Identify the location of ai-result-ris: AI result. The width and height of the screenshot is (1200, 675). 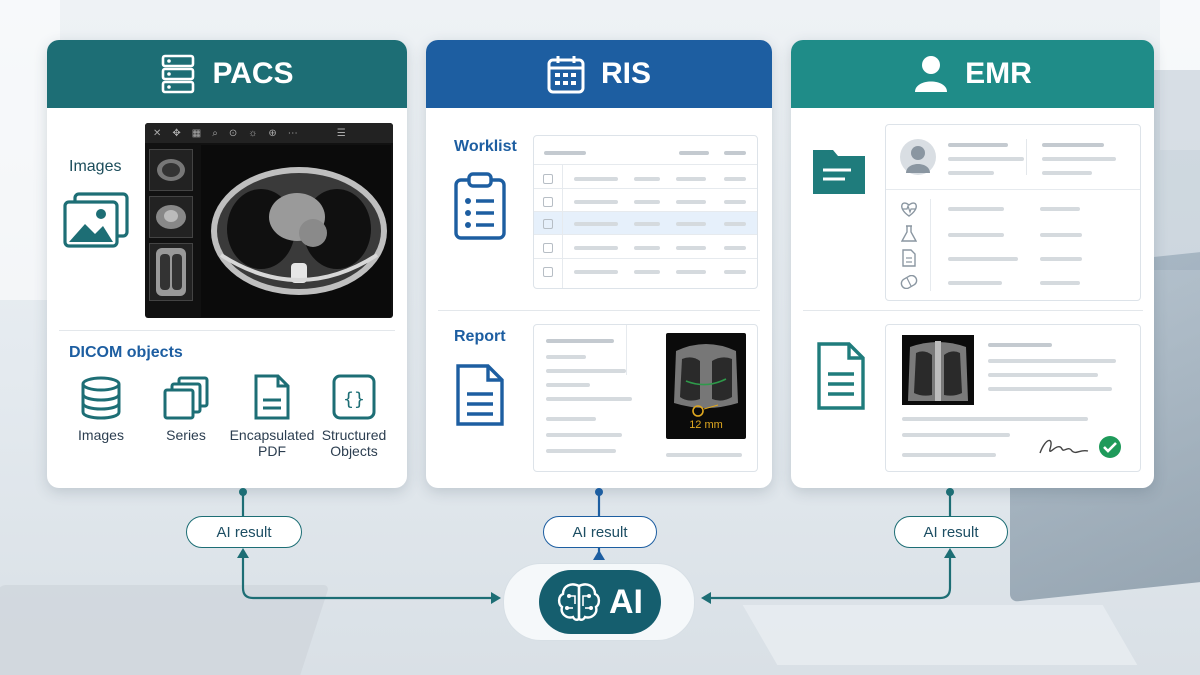
(600, 532).